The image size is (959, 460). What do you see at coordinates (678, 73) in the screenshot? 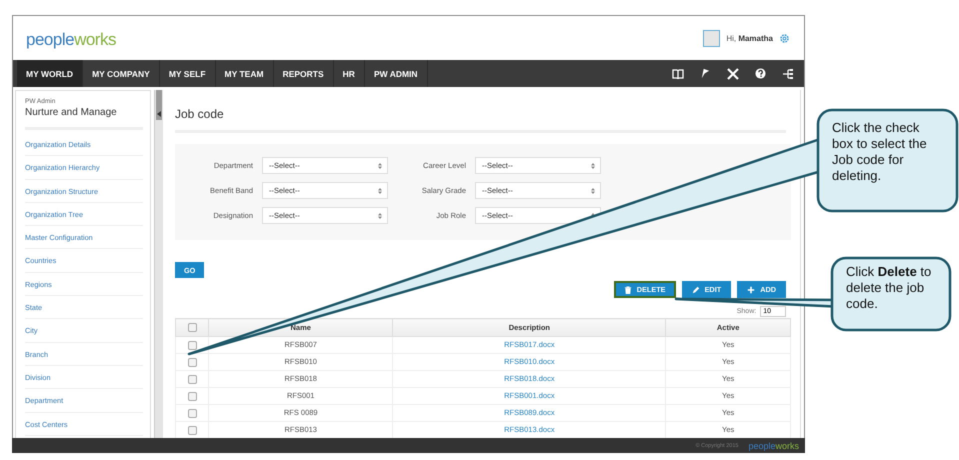
I see `book-icon` at bounding box center [678, 73].